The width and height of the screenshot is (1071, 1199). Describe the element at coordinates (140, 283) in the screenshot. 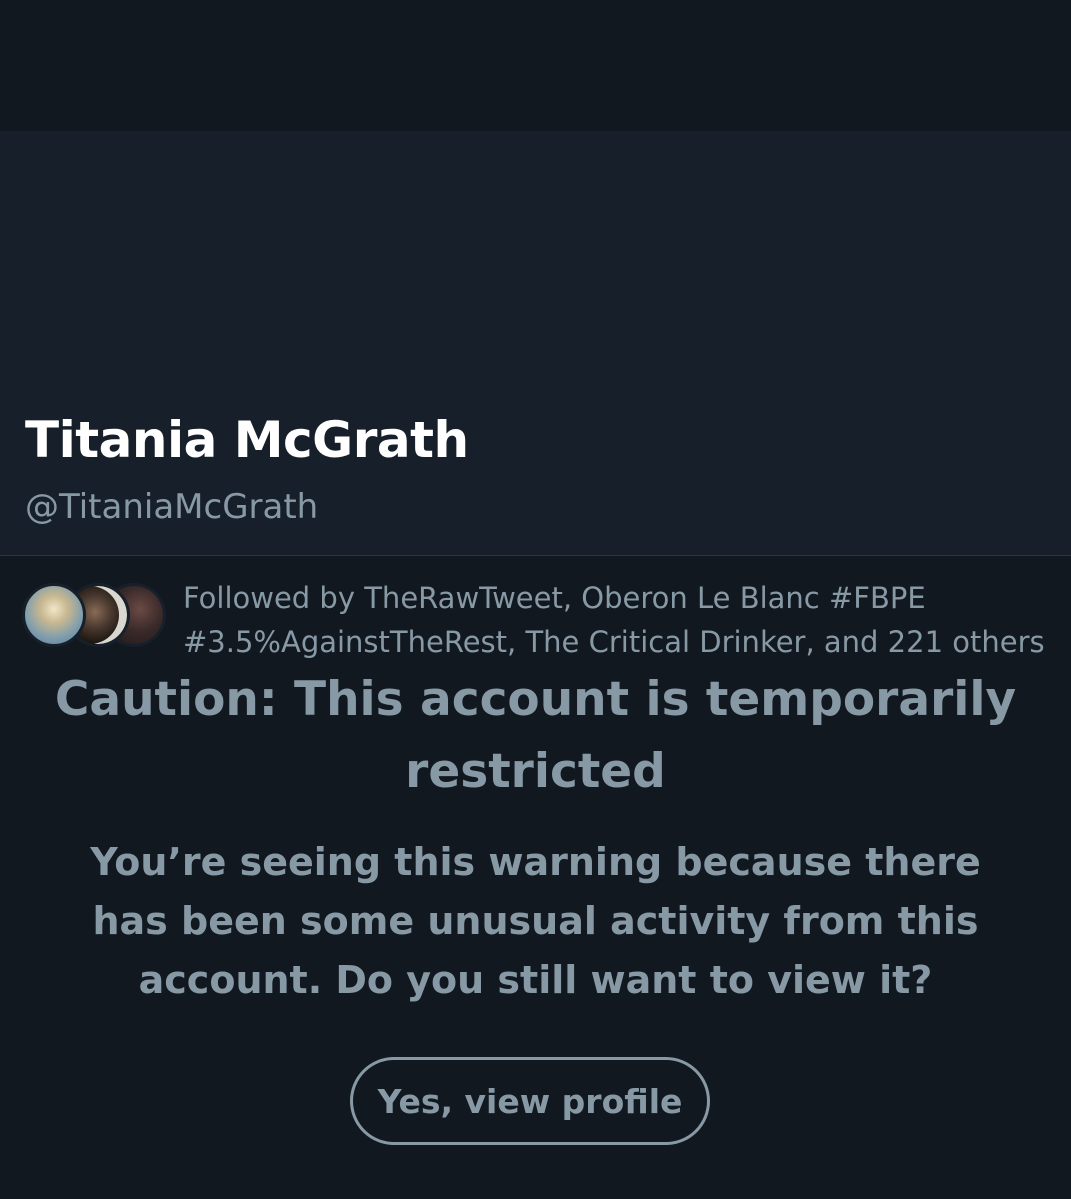

I see `profile-avatar` at that location.